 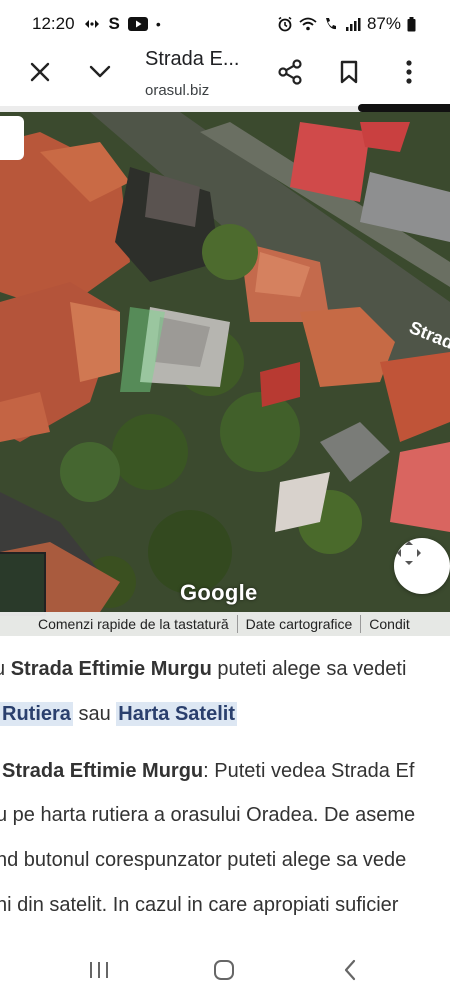 I want to click on back-button, so click(x=350, y=970).